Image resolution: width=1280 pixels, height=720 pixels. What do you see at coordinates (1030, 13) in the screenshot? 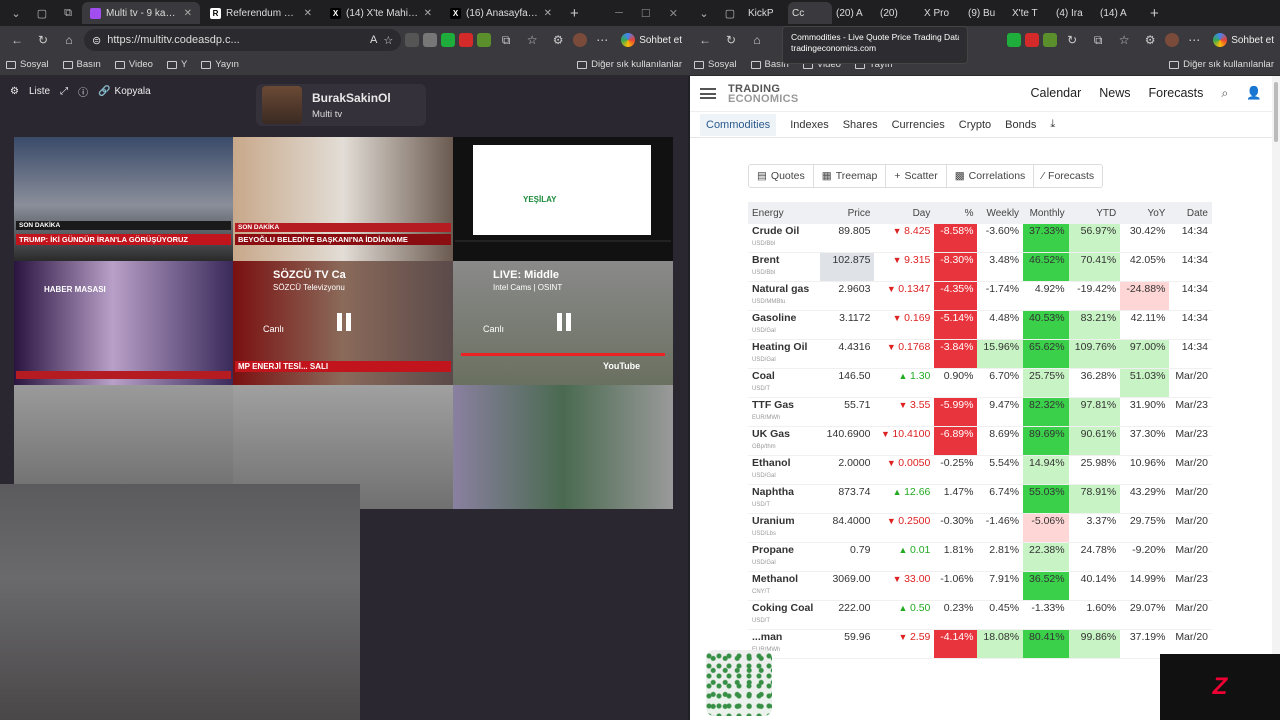
I see `browser-tab: X'te T` at bounding box center [1030, 13].